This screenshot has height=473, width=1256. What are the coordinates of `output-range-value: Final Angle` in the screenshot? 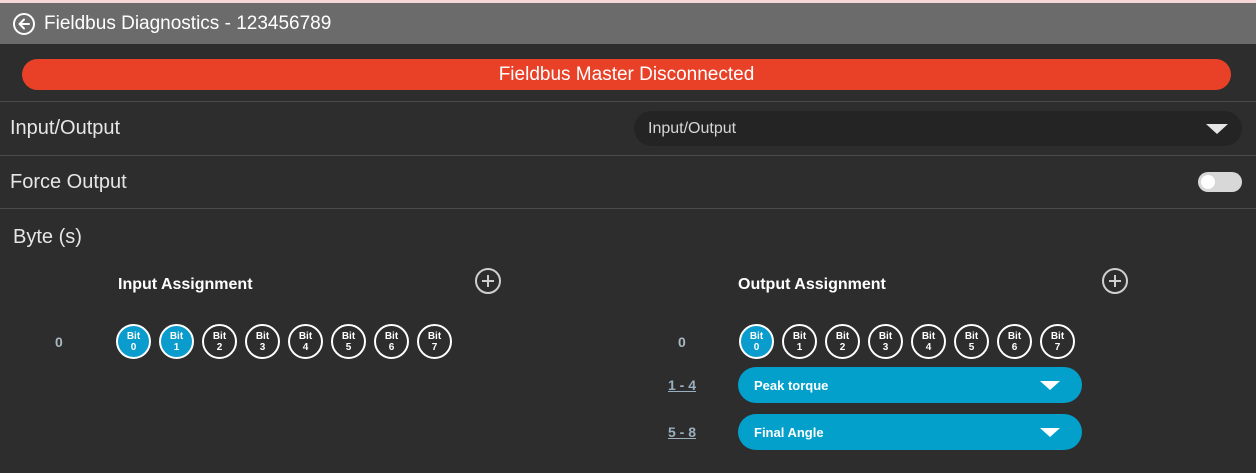 It's located at (789, 432).